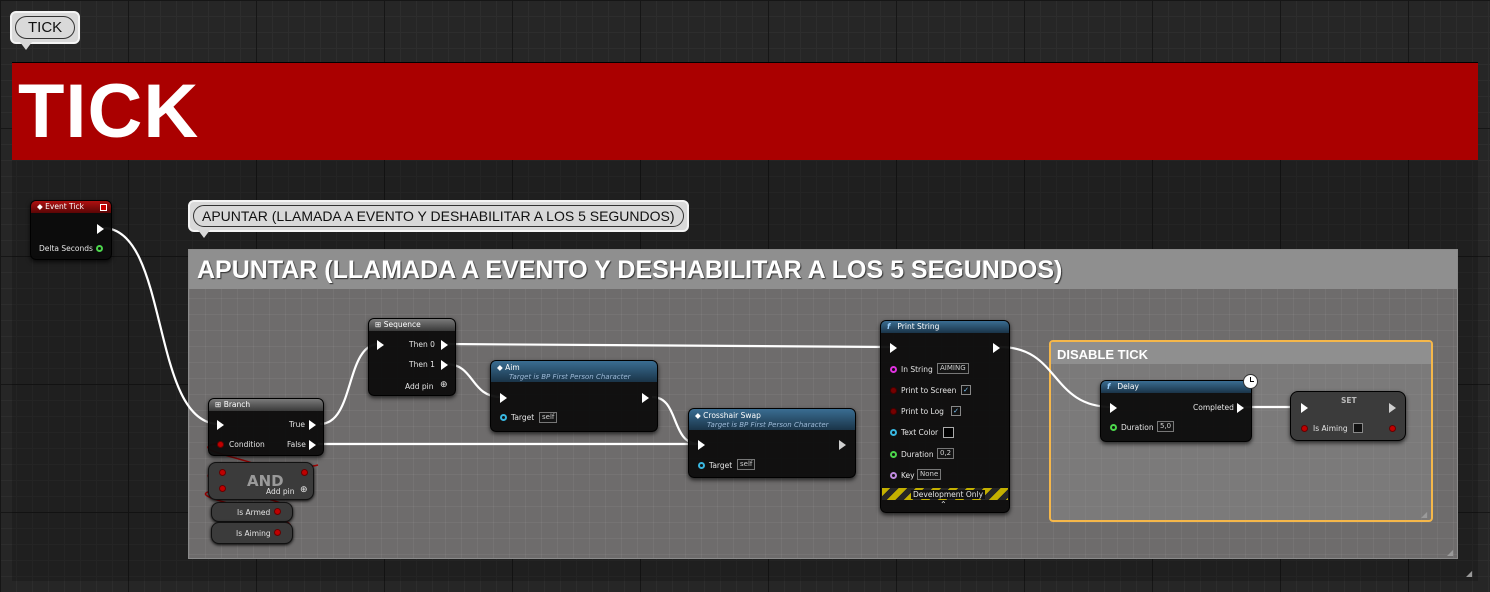 This screenshot has width=1490, height=592. I want to click on is-aiming-getter: Is Aiming, so click(252, 533).